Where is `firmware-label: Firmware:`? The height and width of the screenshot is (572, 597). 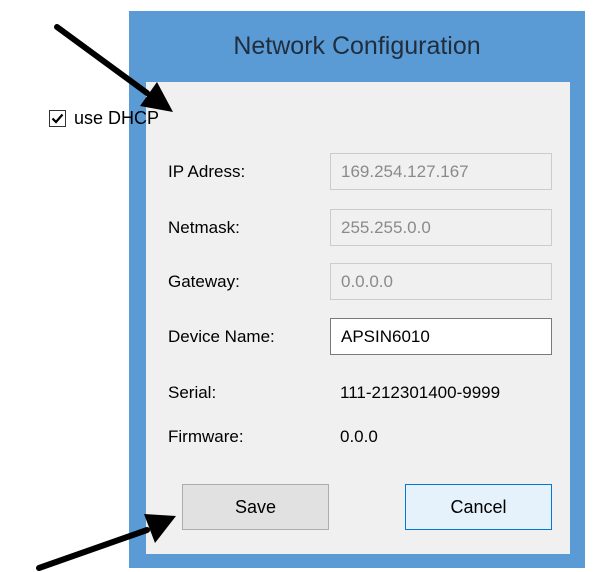 firmware-label: Firmware: is located at coordinates (206, 436).